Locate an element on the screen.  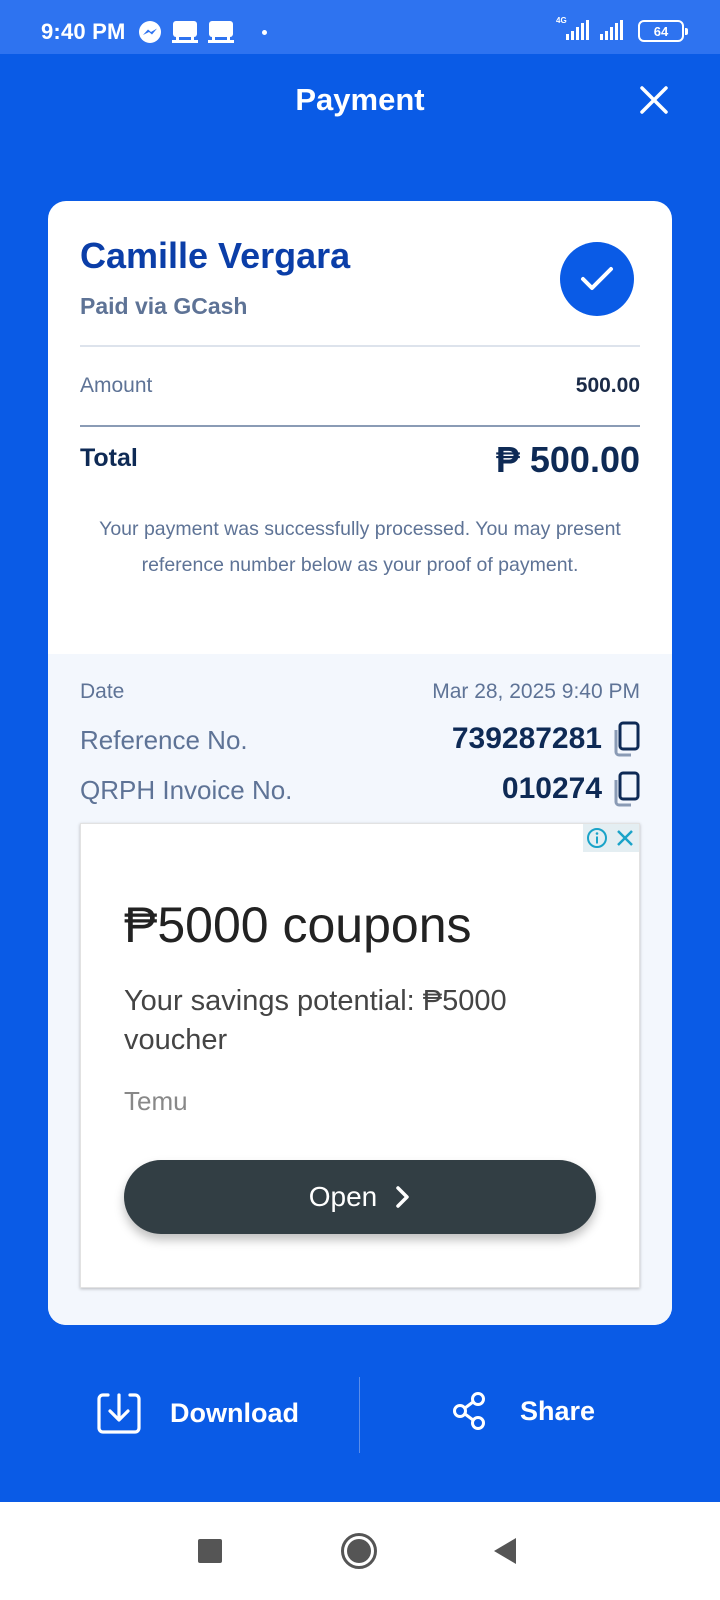
ad-badges is located at coordinates (611, 838).